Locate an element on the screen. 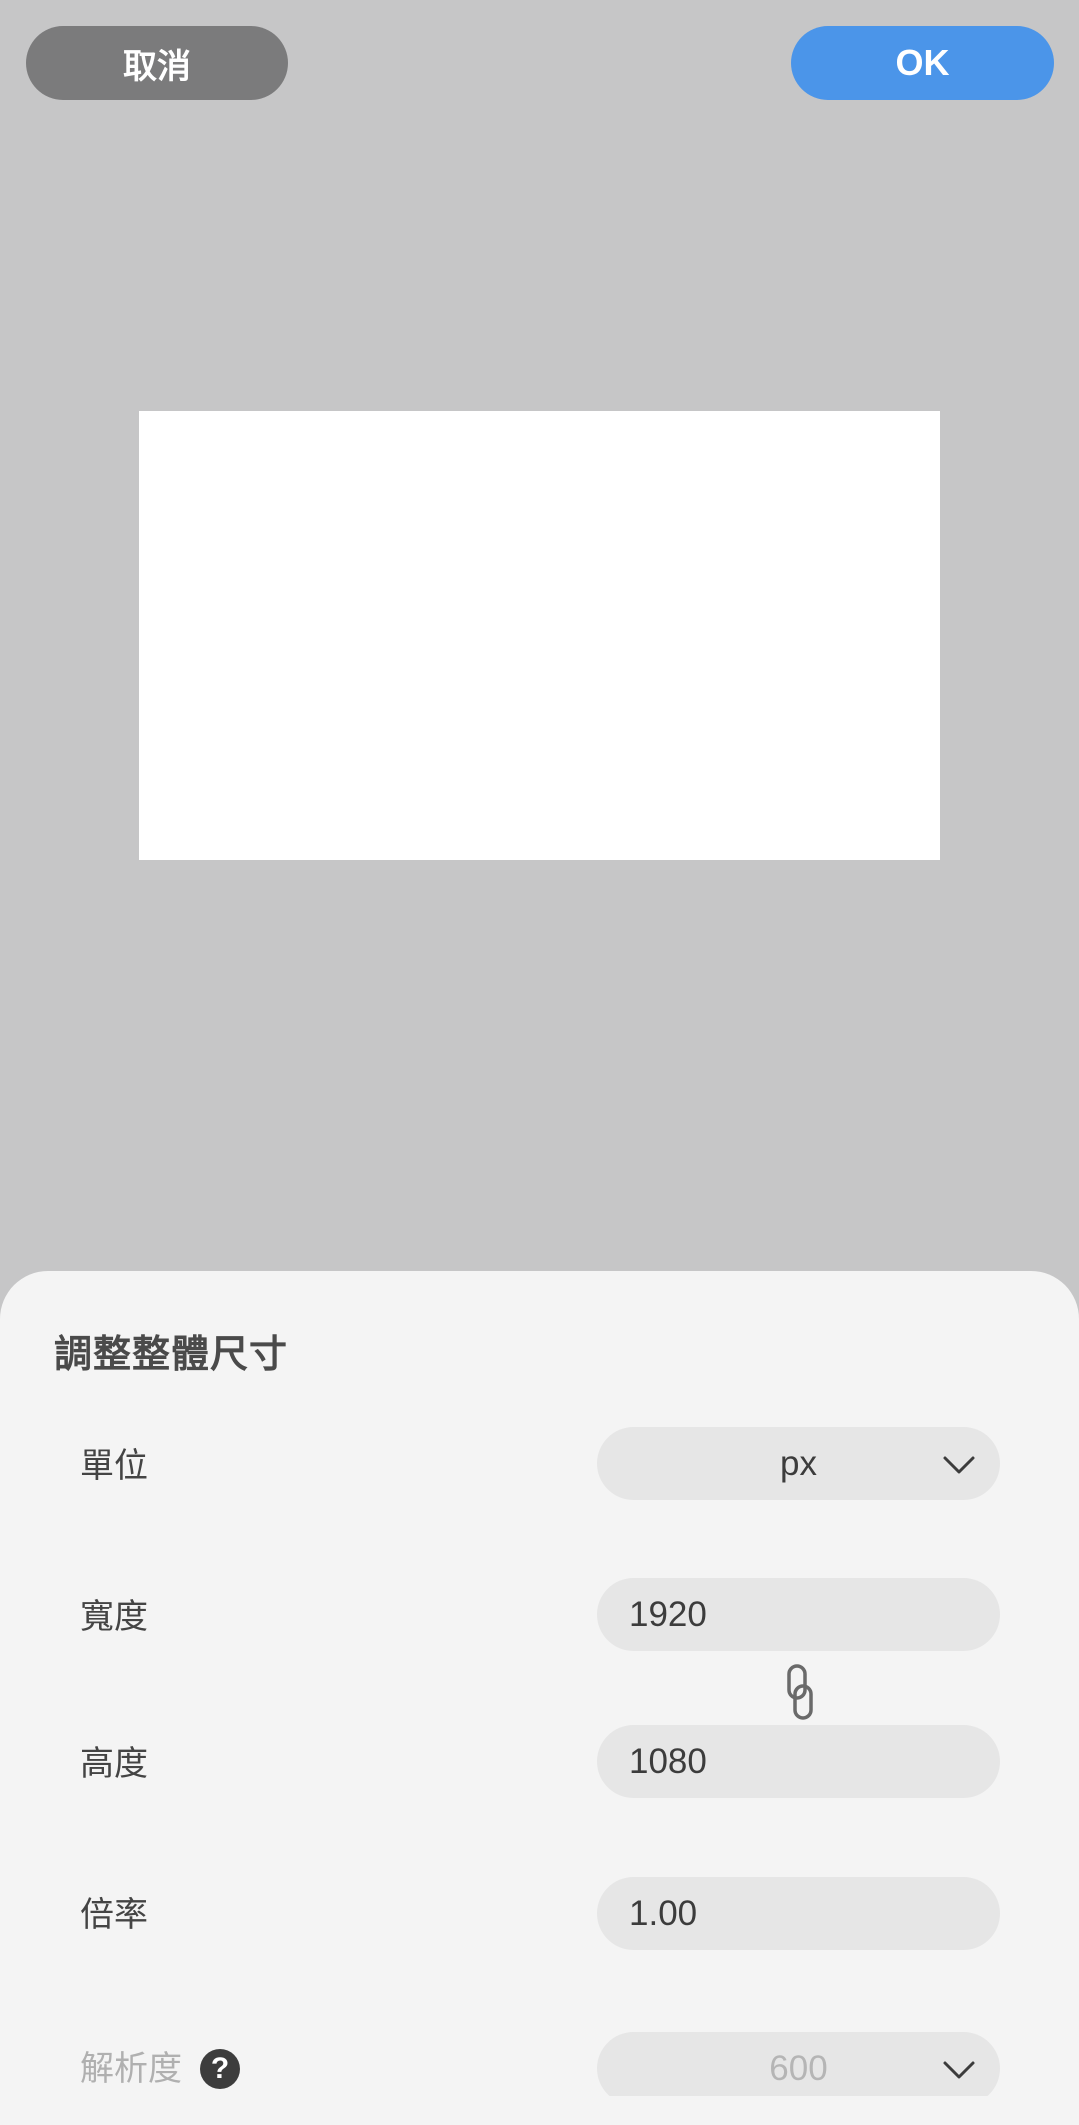 The image size is (1079, 2125). resolution-label: 解析度 is located at coordinates (131, 2069).